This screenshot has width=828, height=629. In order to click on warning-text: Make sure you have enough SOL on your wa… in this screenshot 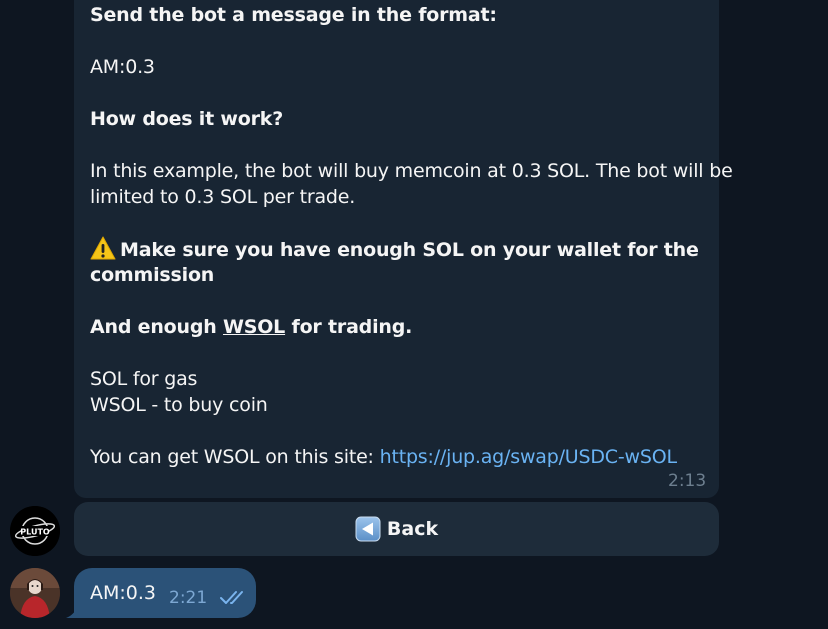, I will do `click(409, 250)`.